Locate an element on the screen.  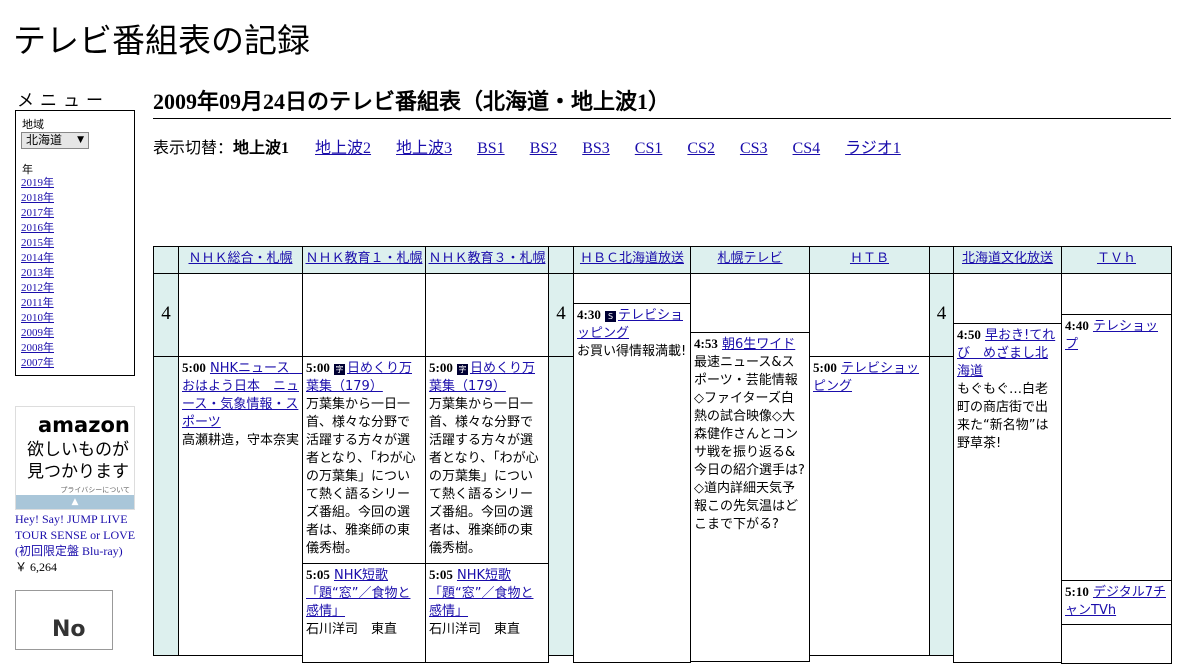
switch-link: CS1 is located at coordinates (649, 148).